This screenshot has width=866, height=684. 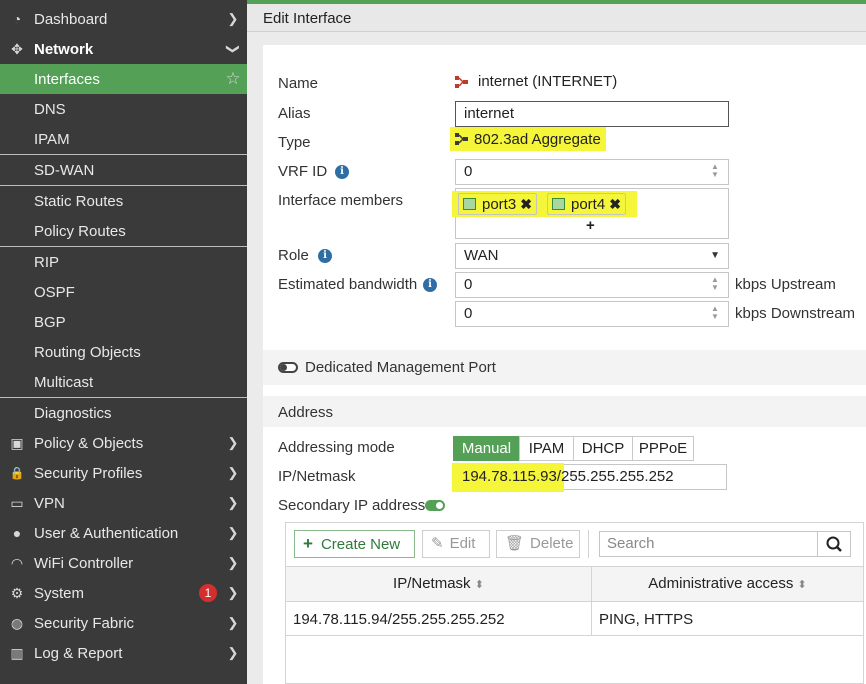 I want to click on row-ip-netmask: 194.78.115.94/255.255.255.252, so click(x=399, y=619).